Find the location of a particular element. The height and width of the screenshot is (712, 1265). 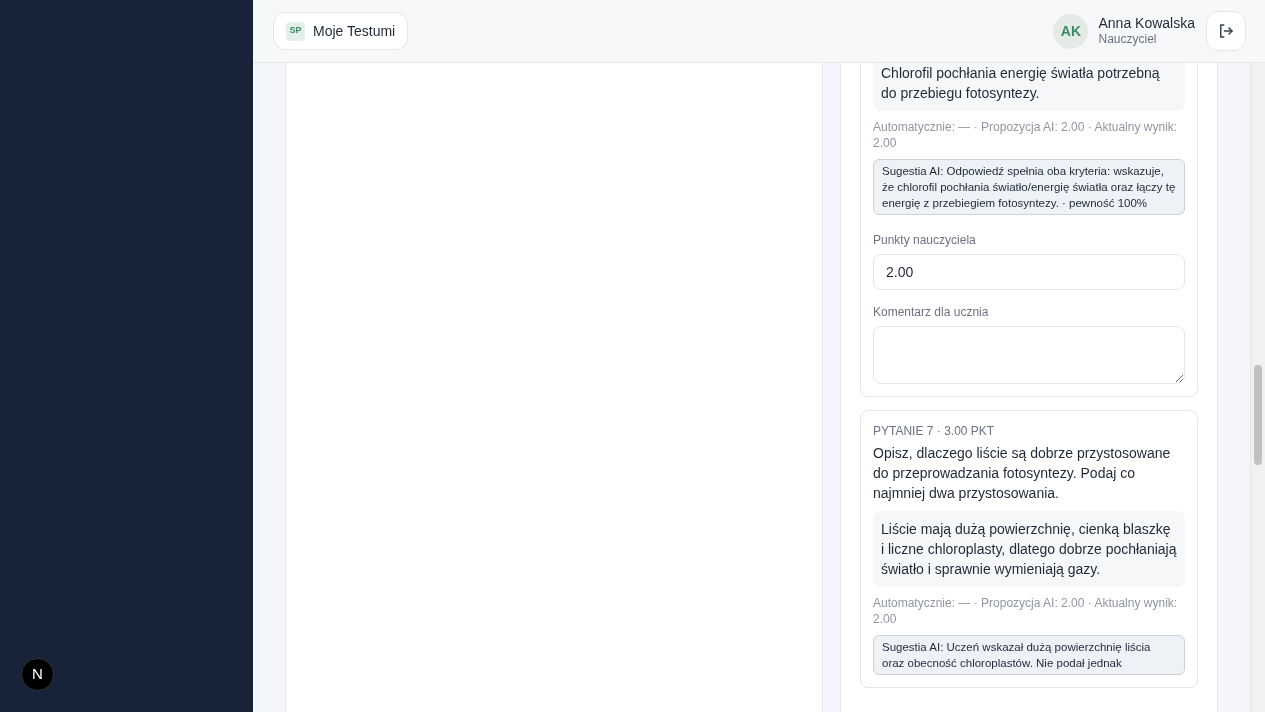

ai-suggestion: Sugestia AI: Odpowiedź spełnia oba kryteria: wskazuje, że chlorofil pochłania światło/energię światła oraz łączy tę energię z przebiegiem fotosyntezy. · pewność 100% is located at coordinates (1029, 187).